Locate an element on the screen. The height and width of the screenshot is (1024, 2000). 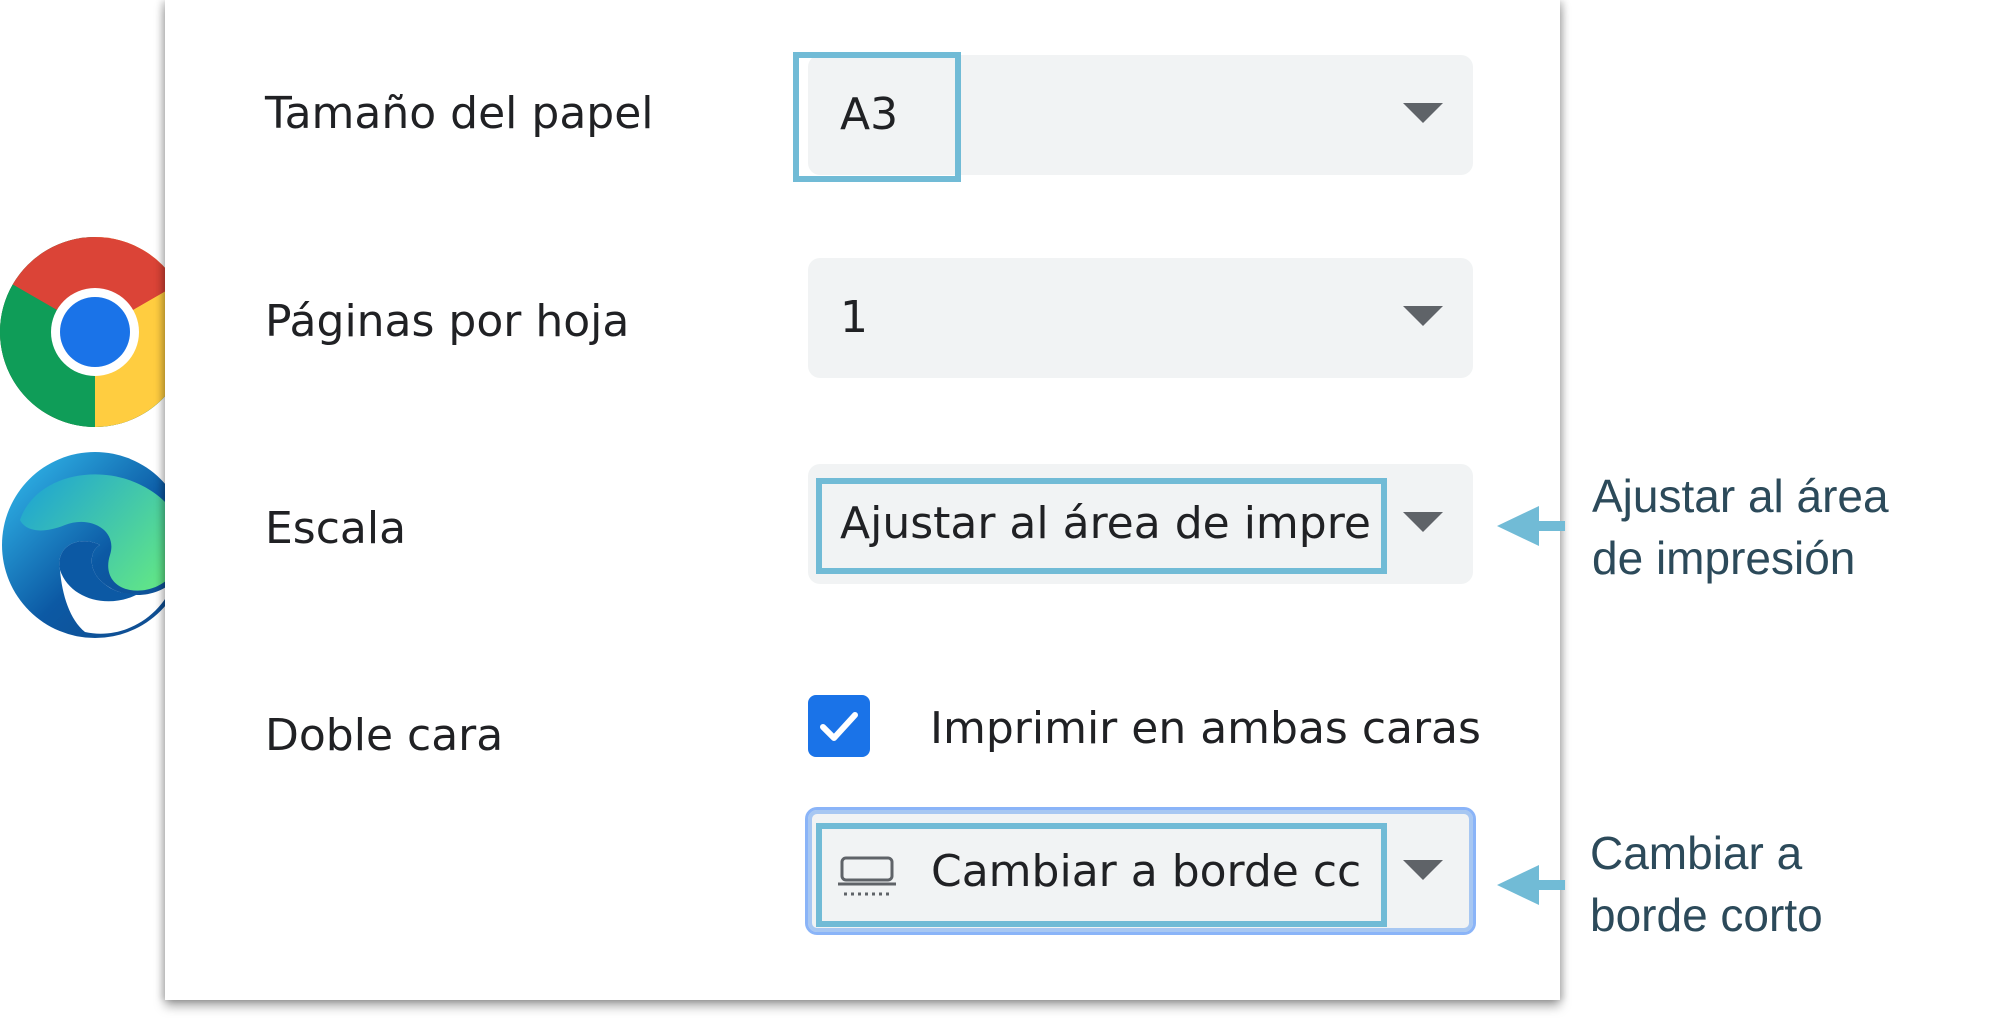
chrome-logo-icon is located at coordinates (95, 332).